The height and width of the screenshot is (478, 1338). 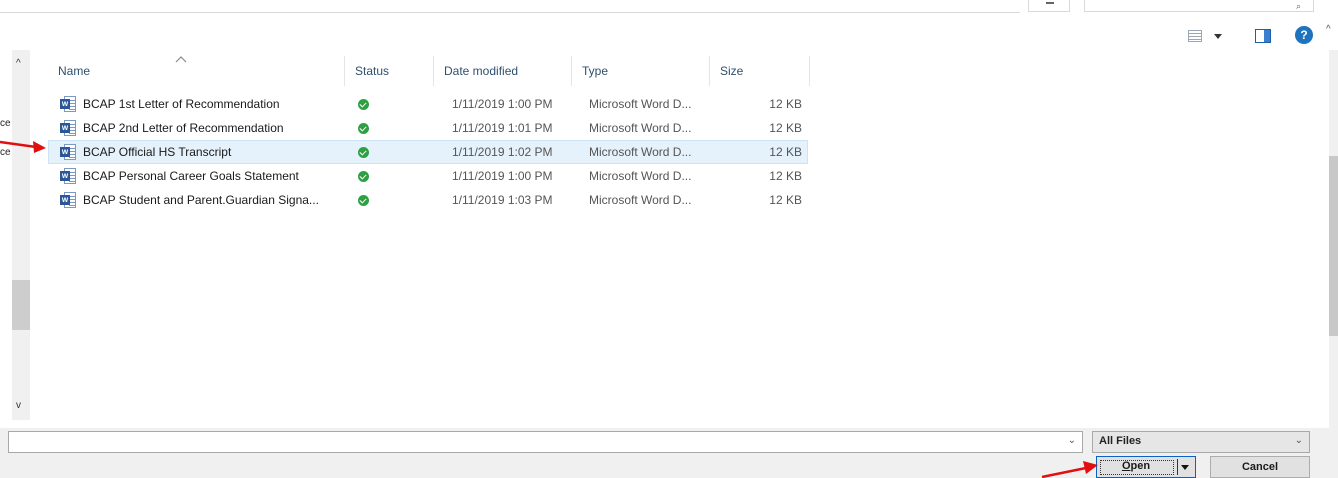 I want to click on address-bar-strip: ⌕, so click(x=669, y=7).